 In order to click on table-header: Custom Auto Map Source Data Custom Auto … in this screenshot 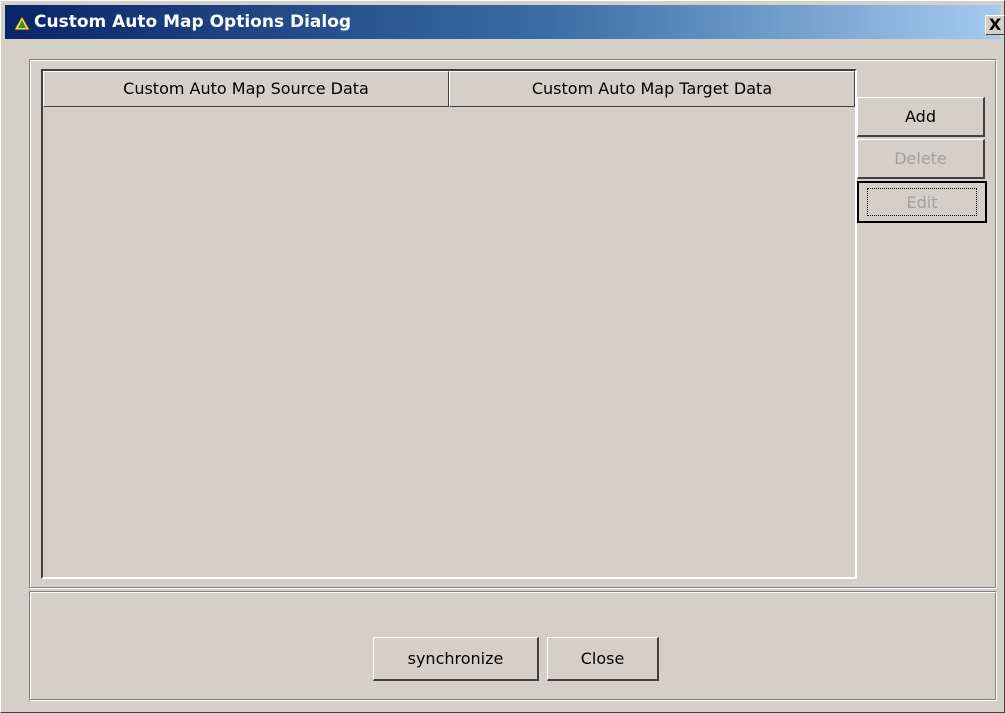, I will do `click(449, 89)`.